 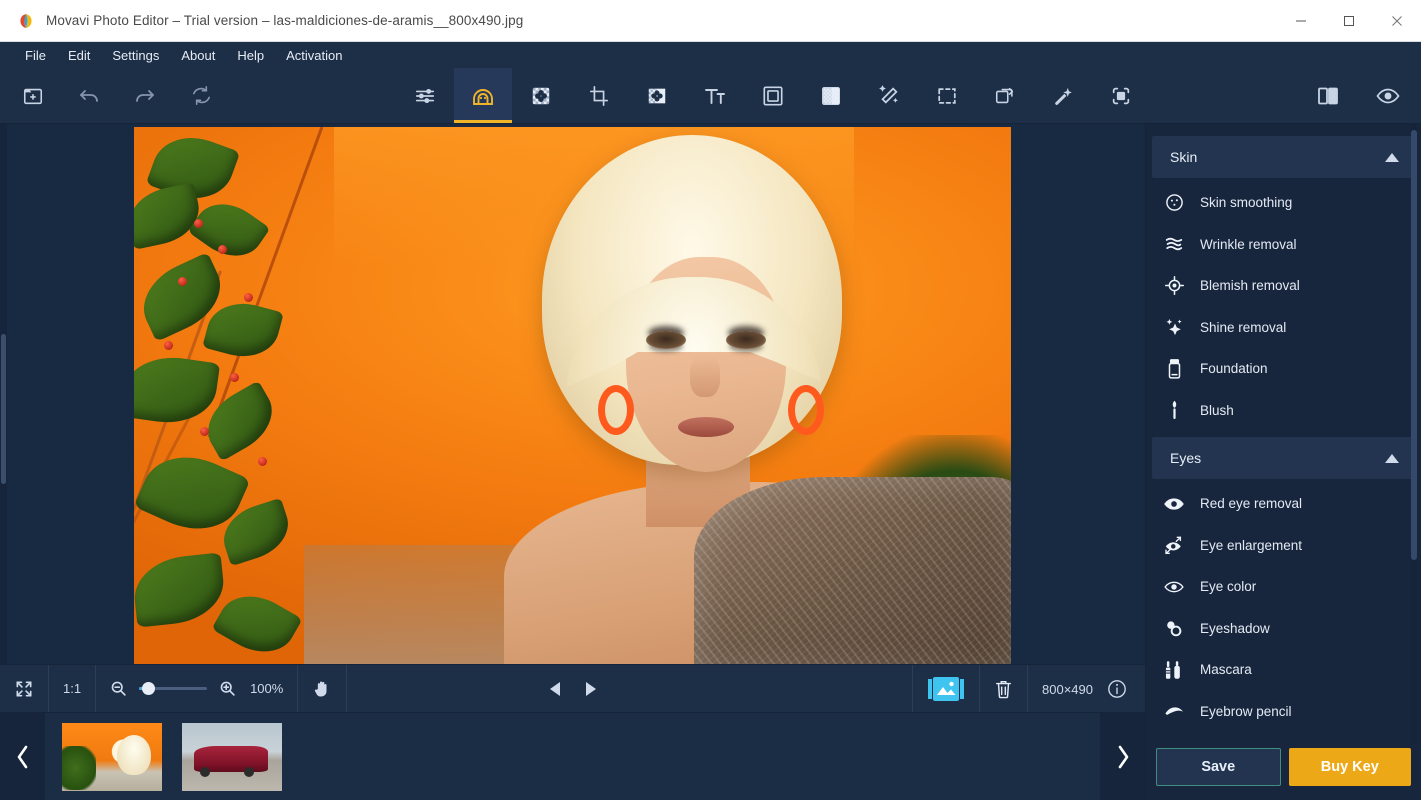 What do you see at coordinates (26, 21) in the screenshot?
I see `movavi-logo-icon` at bounding box center [26, 21].